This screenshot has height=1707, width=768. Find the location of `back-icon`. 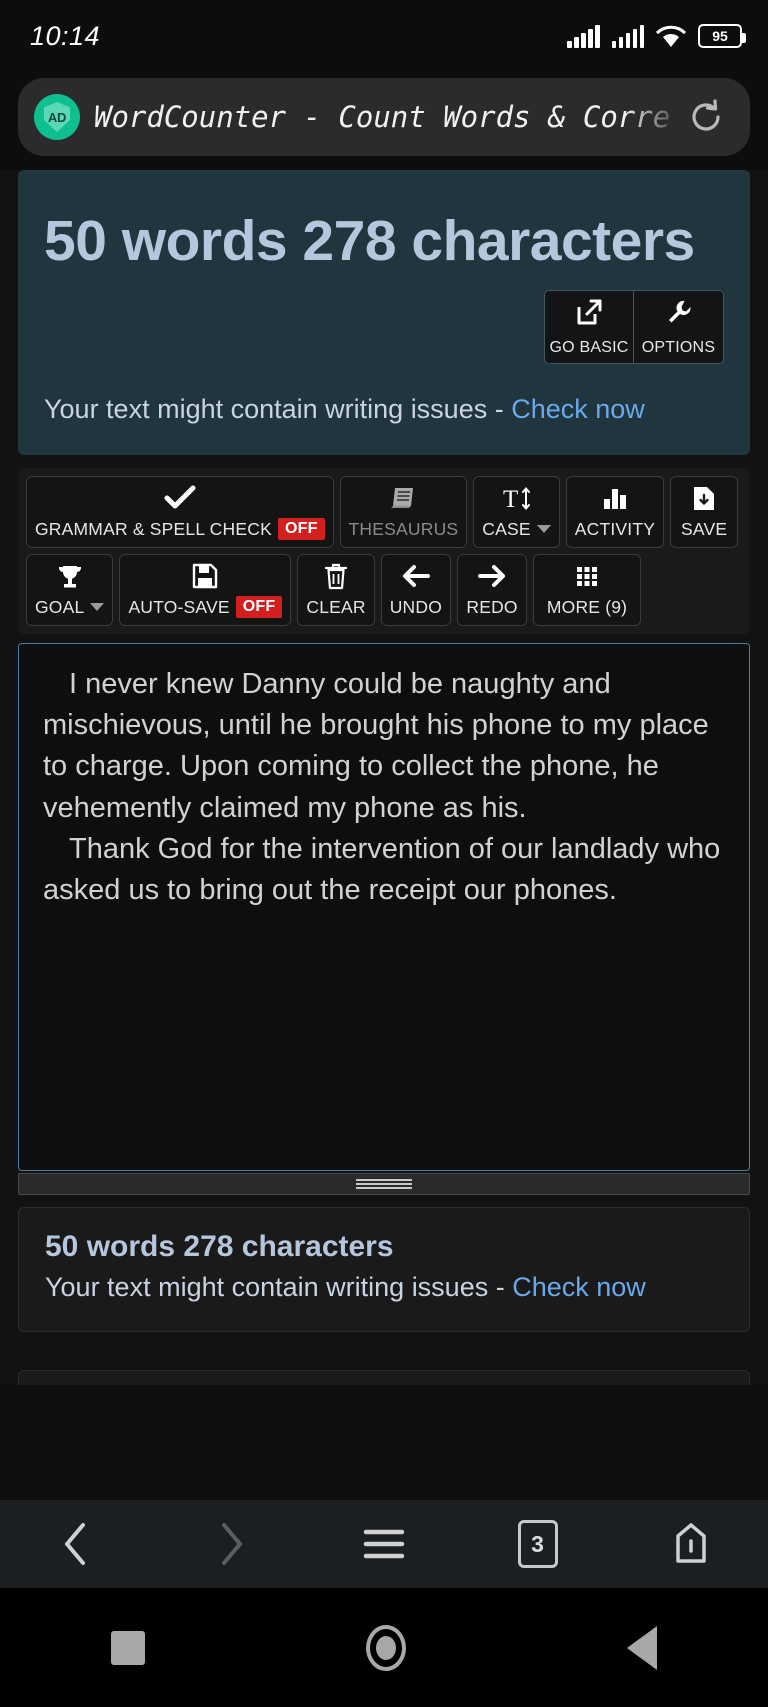

back-icon is located at coordinates (77, 1544).